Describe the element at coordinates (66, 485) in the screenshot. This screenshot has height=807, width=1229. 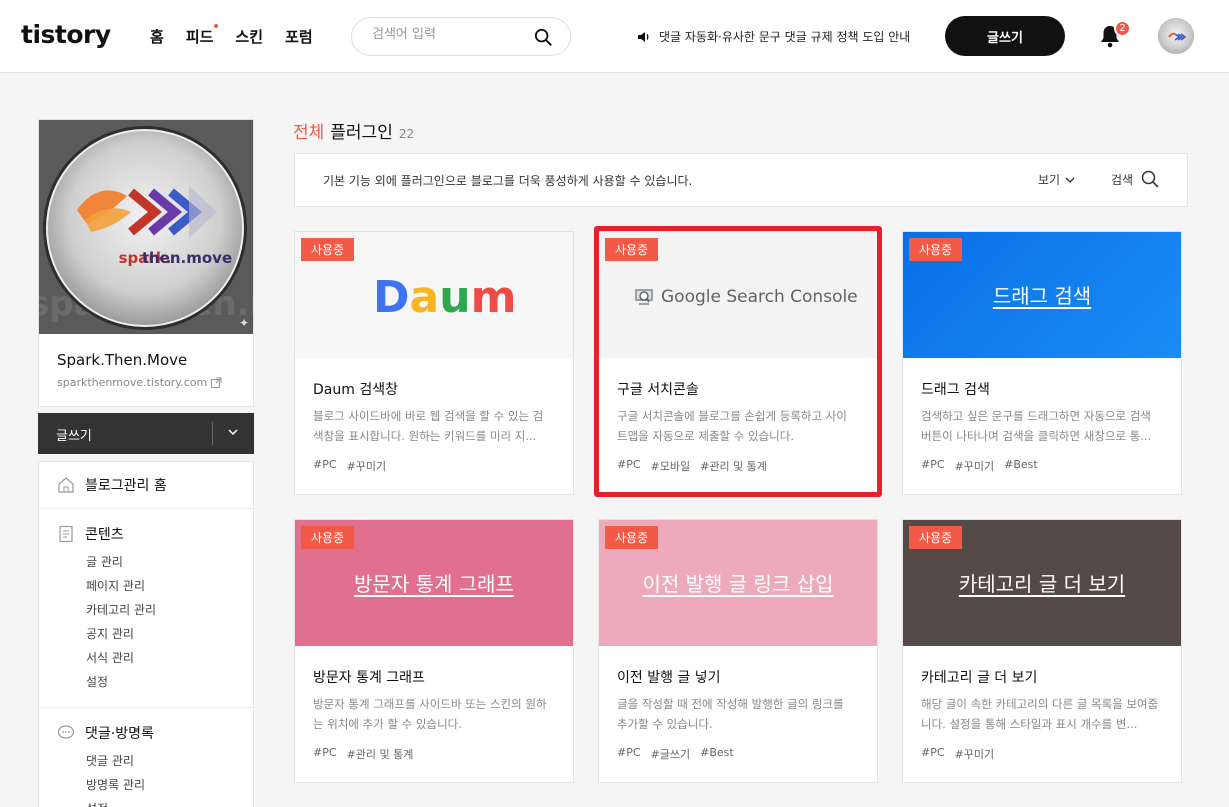
I see `home-icon` at that location.